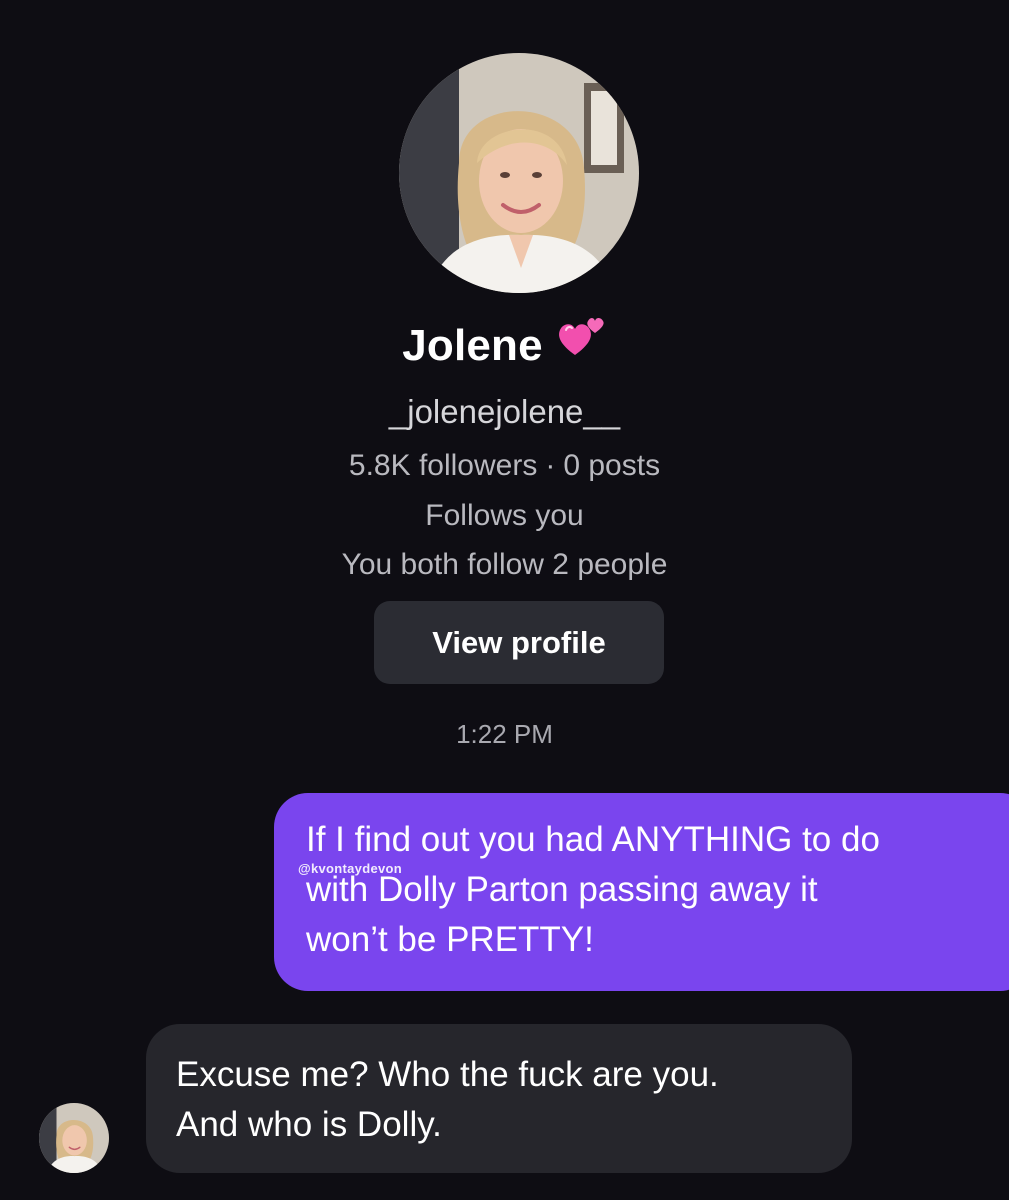  I want to click on profile-name-row: Jolene, so click(504, 346).